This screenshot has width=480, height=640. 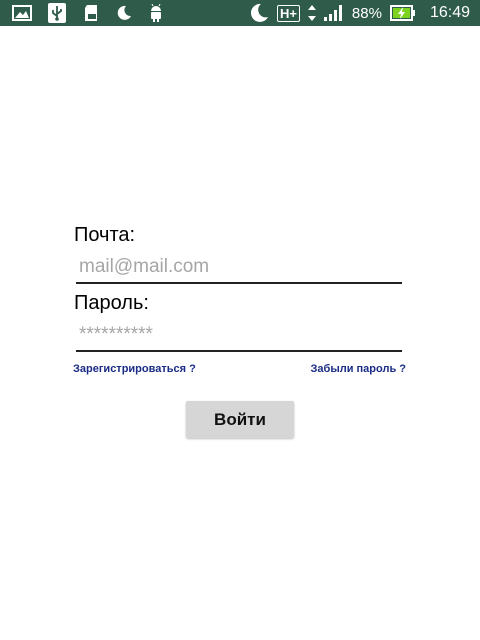 What do you see at coordinates (91, 13) in the screenshot?
I see `sd-card-icon` at bounding box center [91, 13].